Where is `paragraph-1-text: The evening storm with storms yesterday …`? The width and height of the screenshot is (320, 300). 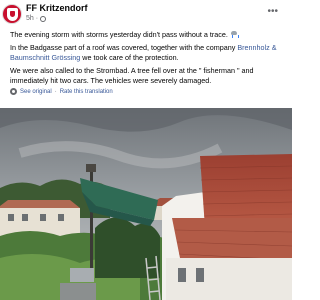
paragraph-1-text: The evening storm with storms yesterday … is located at coordinates (119, 34).